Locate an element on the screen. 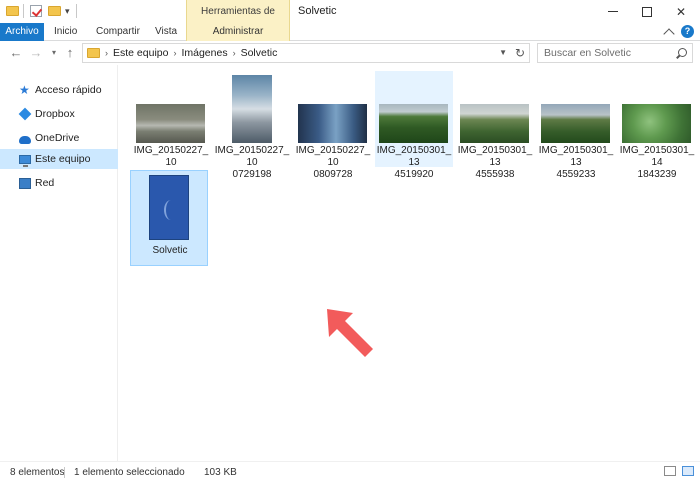 The width and height of the screenshot is (700, 481). quick-access-toolbar is located at coordinates (12, 11).